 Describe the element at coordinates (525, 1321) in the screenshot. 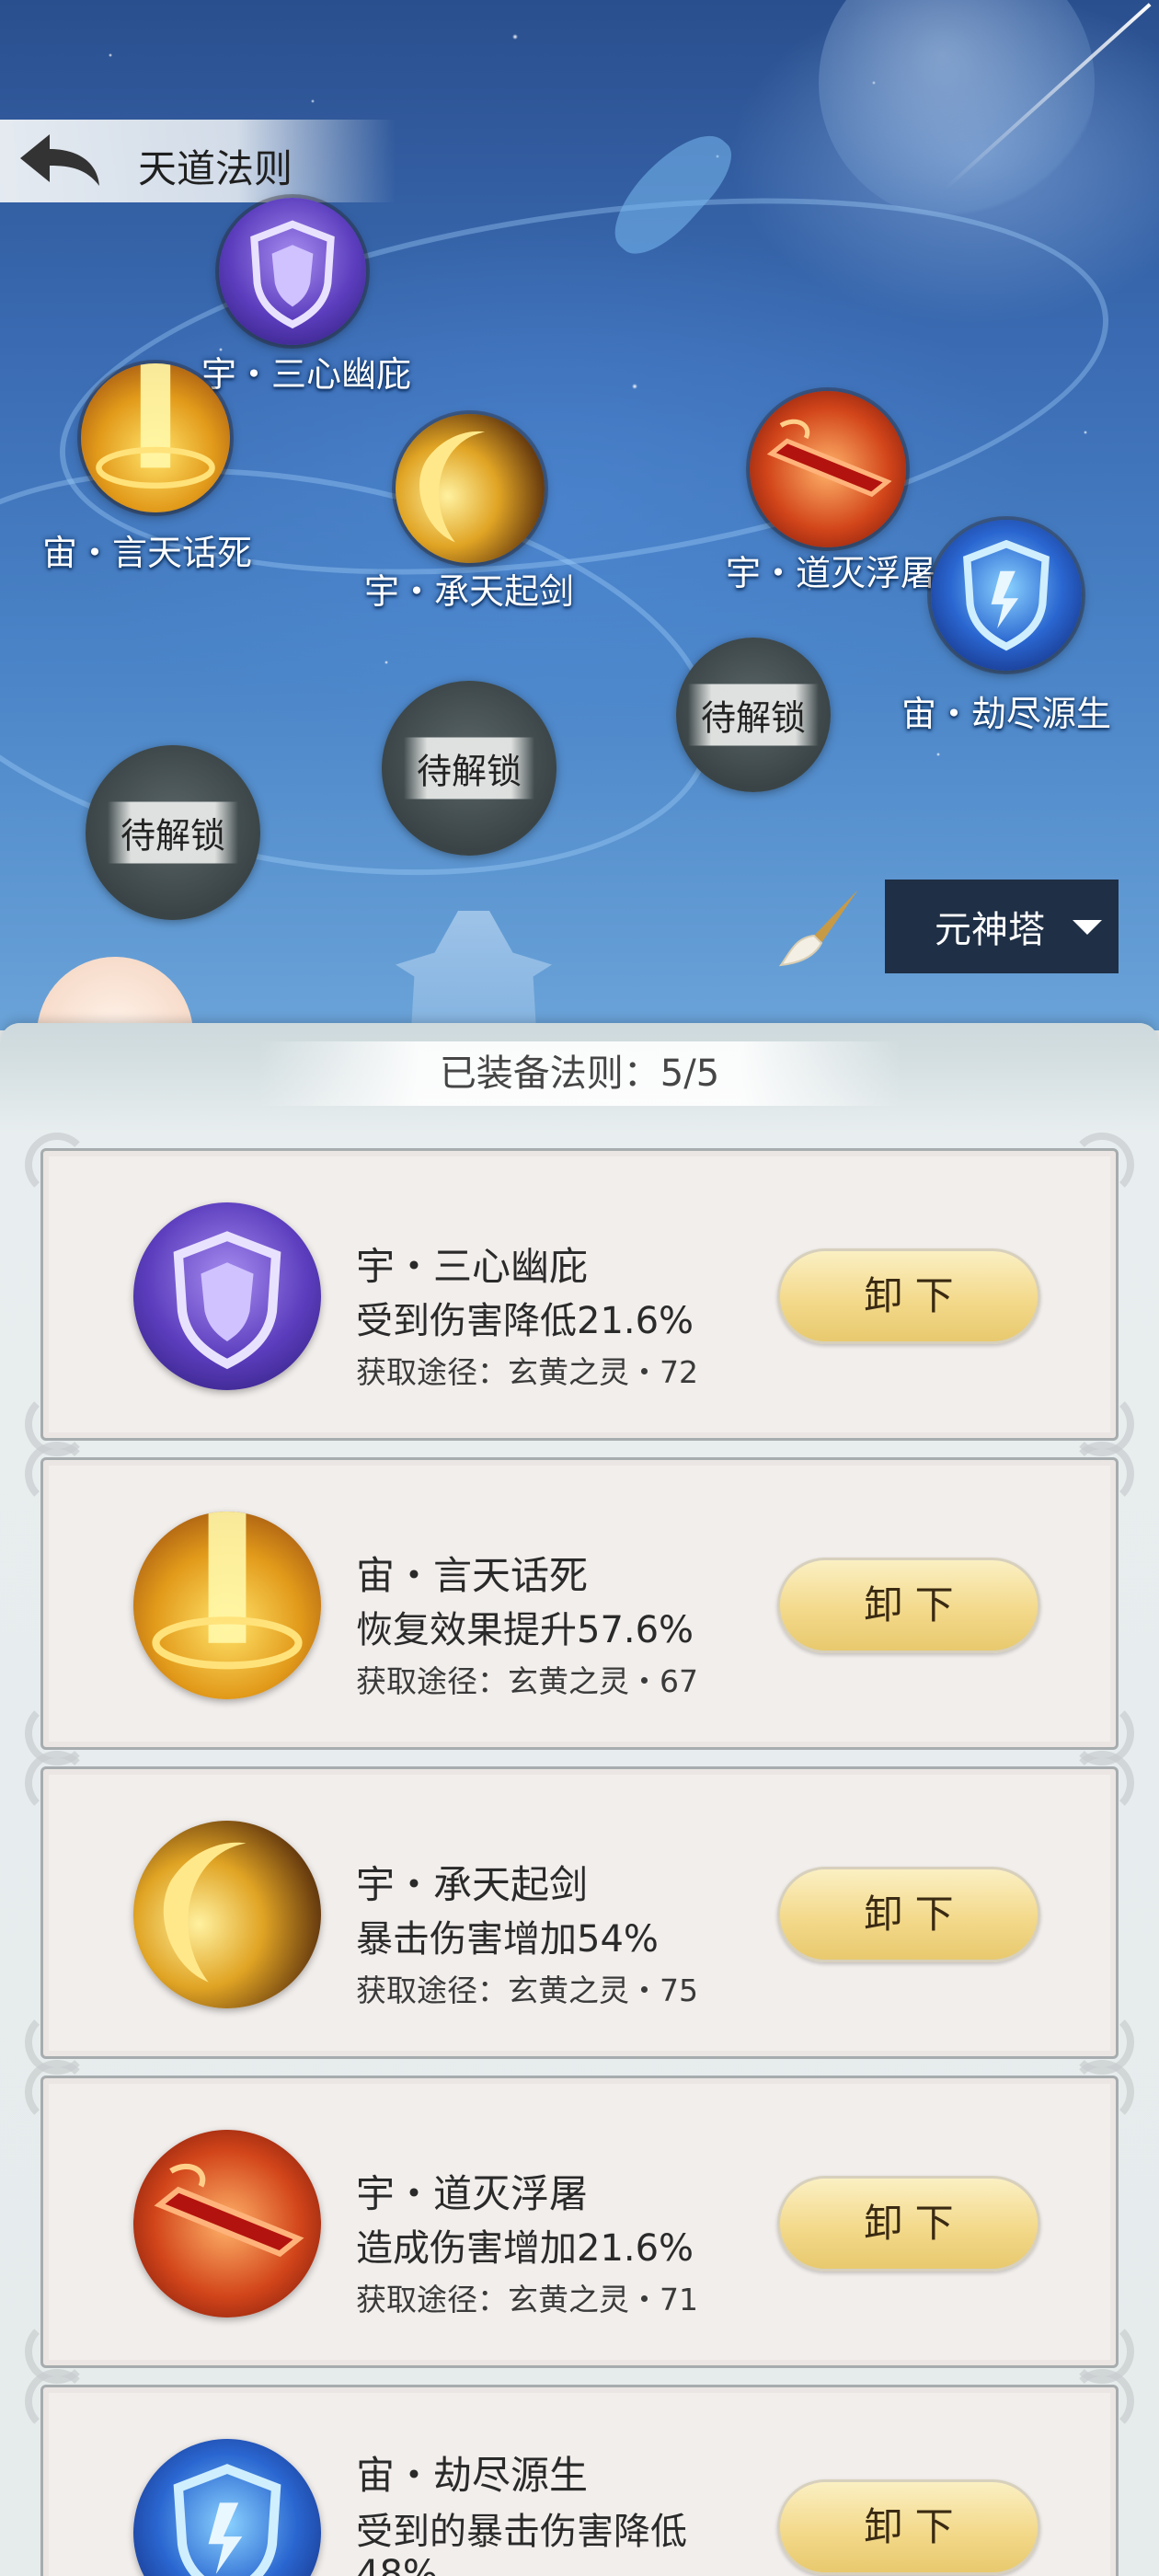

I see `law-effect: 受到伤害降低21.6%` at that location.